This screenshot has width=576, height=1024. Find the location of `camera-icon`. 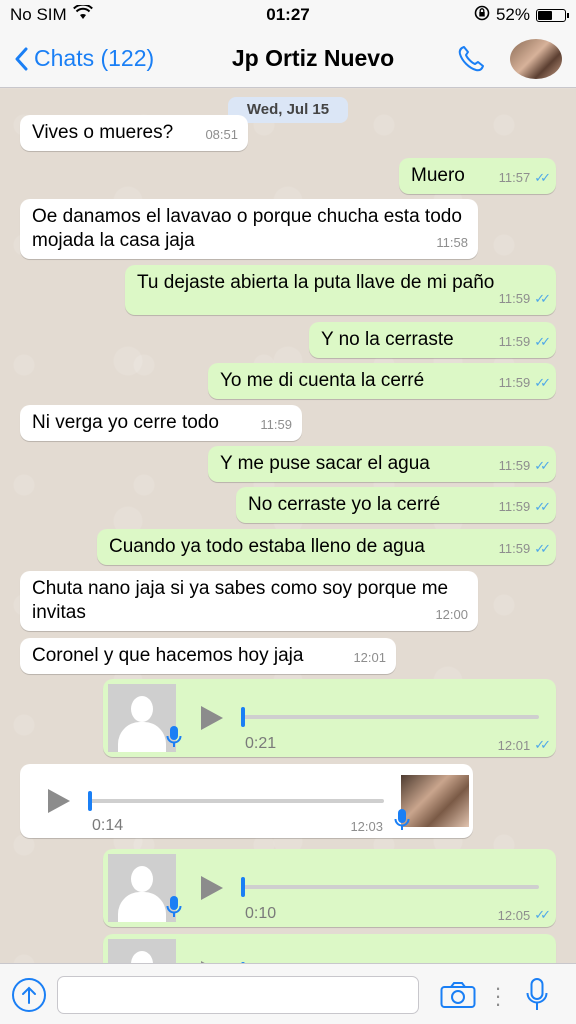

camera-icon is located at coordinates (458, 995).